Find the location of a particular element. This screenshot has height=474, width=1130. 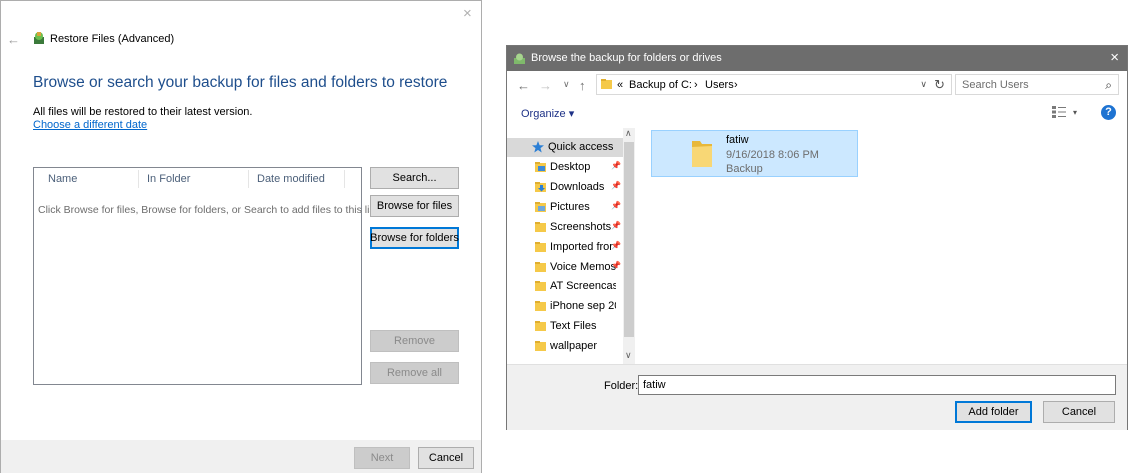

breadcrumb-overflow: « is located at coordinates (620, 85).